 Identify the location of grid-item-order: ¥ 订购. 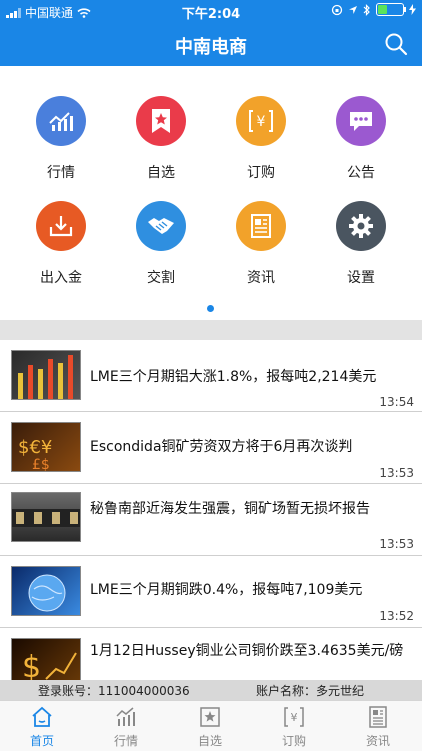
(261, 123).